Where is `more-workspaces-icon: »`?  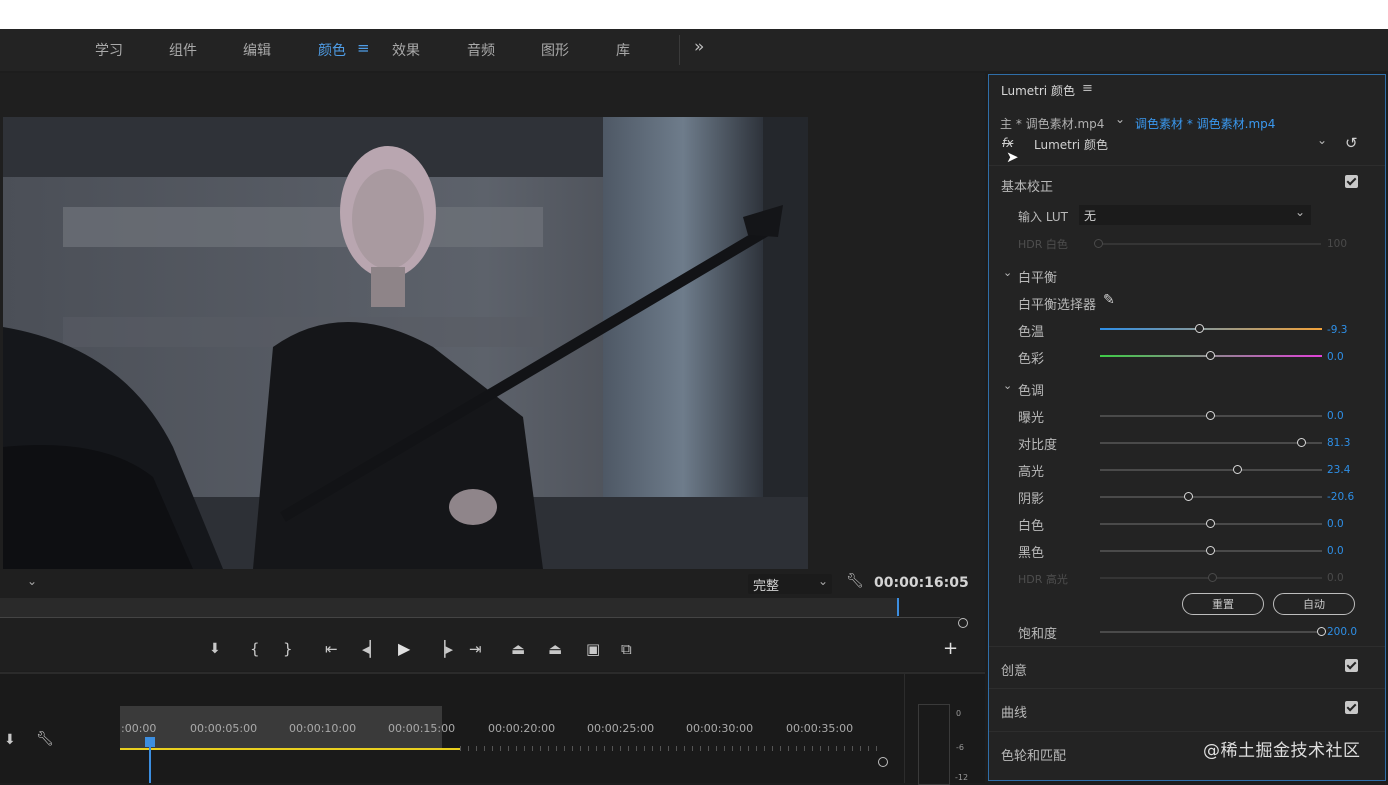 more-workspaces-icon: » is located at coordinates (699, 47).